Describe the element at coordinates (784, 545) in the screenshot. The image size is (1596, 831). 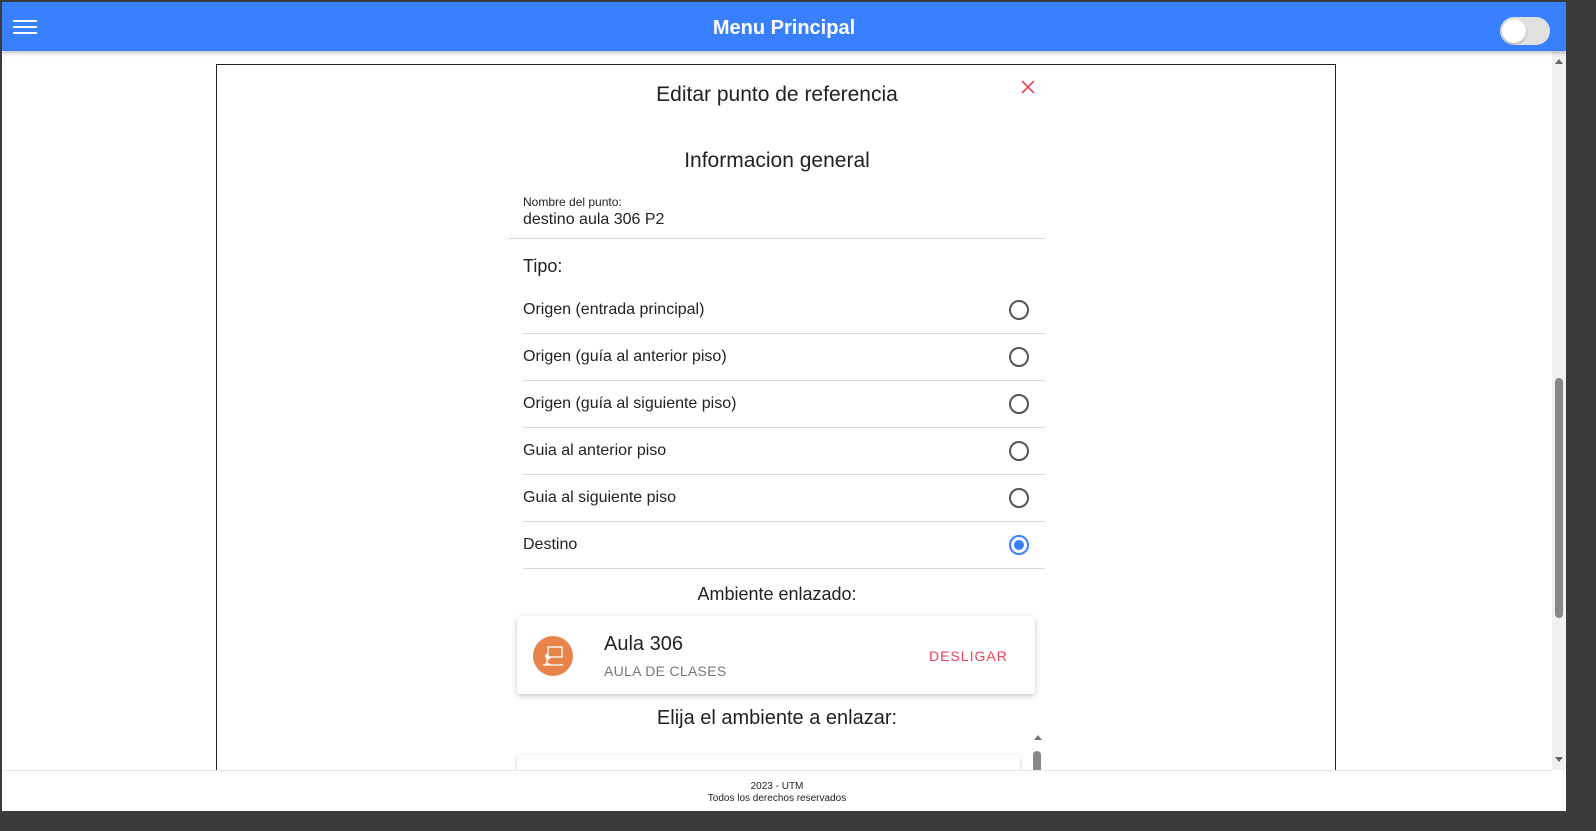
I see `radio-option-destino: Destino` at that location.